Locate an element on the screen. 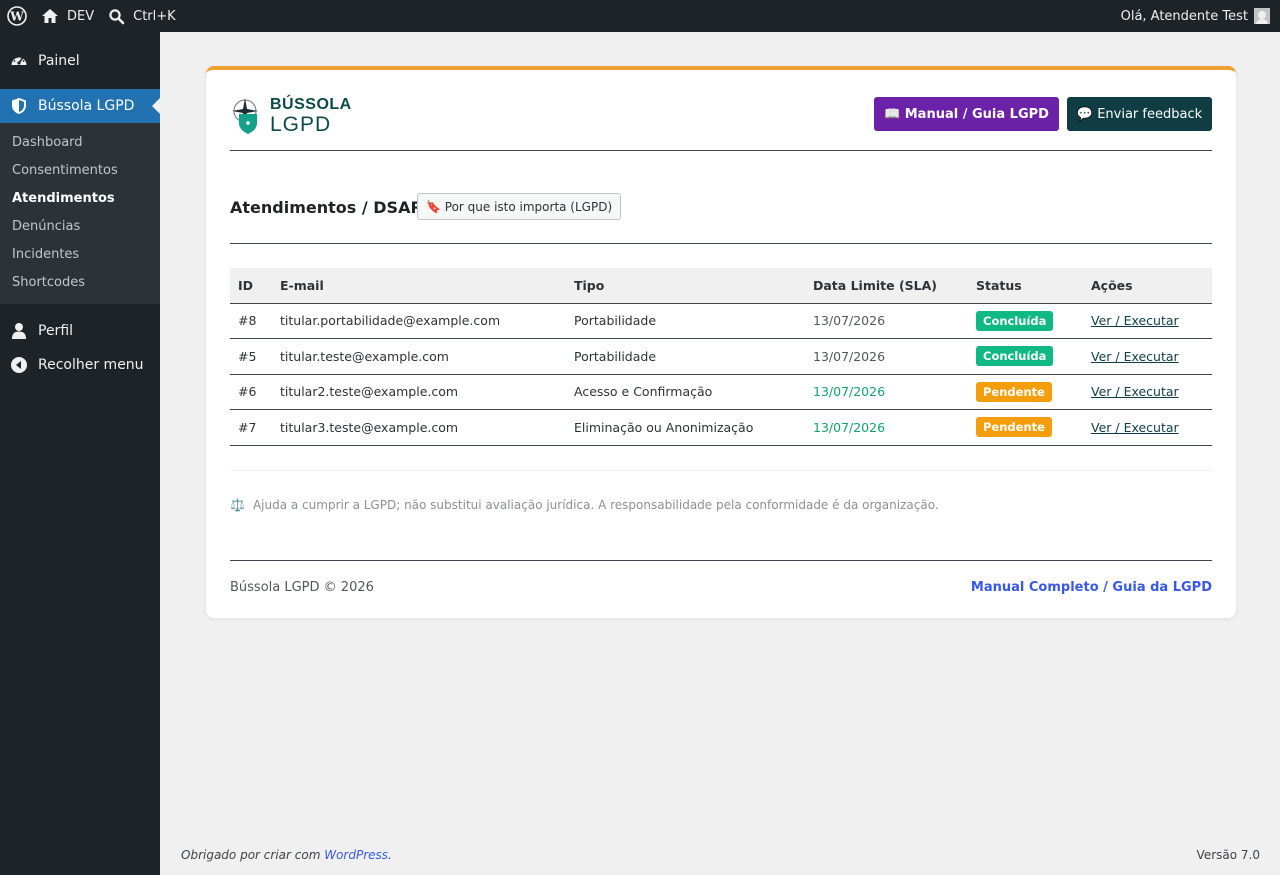 The image size is (1280, 875). collapse-icon is located at coordinates (19, 365).